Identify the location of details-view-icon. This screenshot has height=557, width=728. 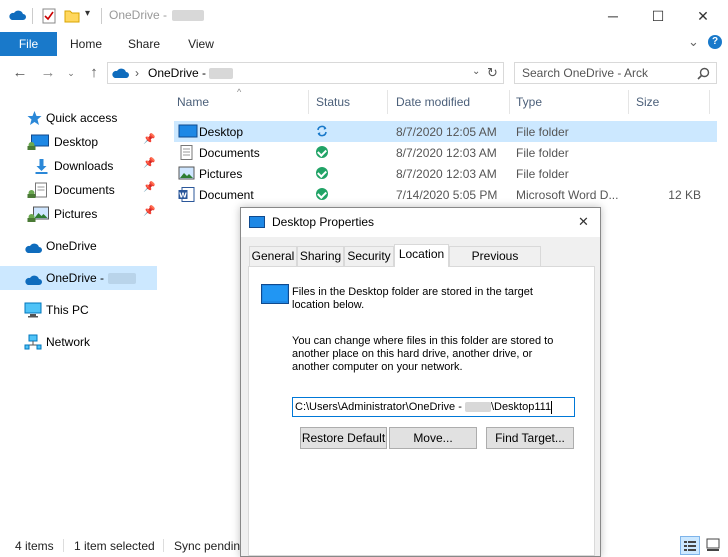
(690, 546).